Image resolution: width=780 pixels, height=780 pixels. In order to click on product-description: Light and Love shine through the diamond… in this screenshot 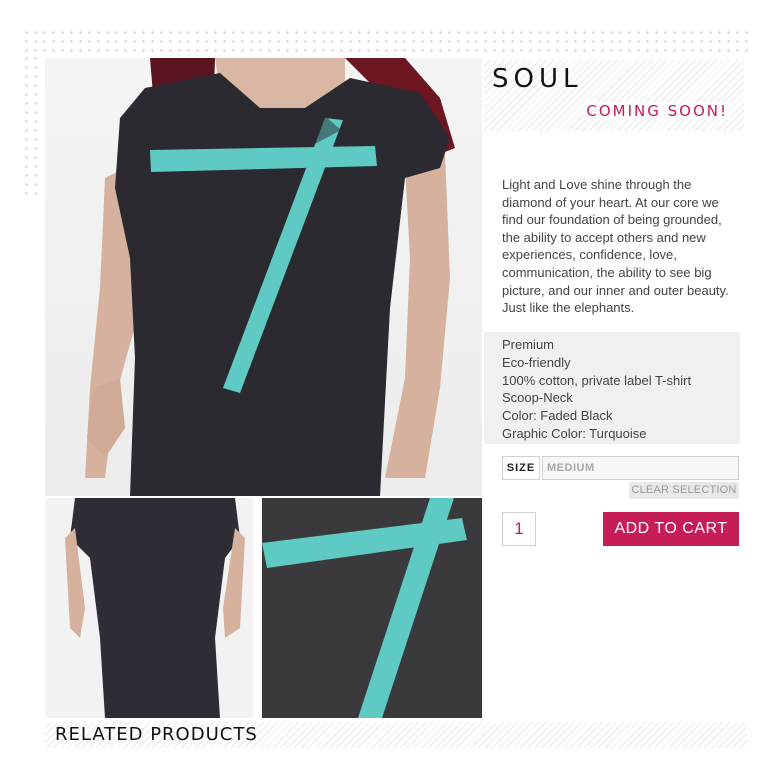, I will do `click(615, 246)`.